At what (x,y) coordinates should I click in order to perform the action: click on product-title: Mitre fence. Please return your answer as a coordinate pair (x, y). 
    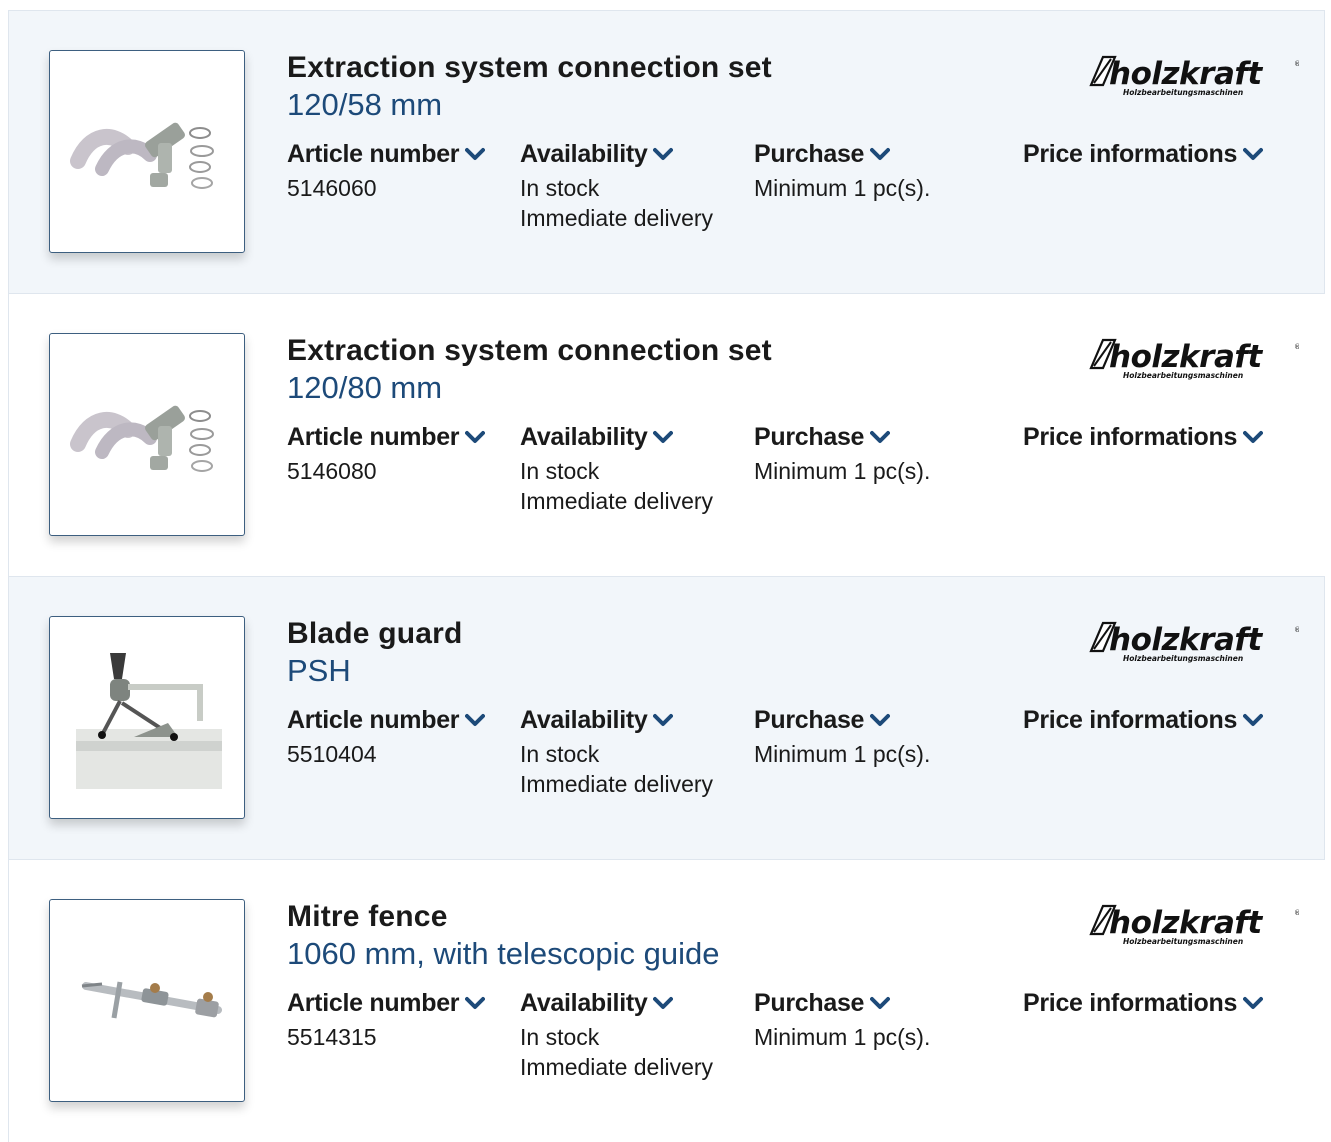
    Looking at the image, I should click on (367, 917).